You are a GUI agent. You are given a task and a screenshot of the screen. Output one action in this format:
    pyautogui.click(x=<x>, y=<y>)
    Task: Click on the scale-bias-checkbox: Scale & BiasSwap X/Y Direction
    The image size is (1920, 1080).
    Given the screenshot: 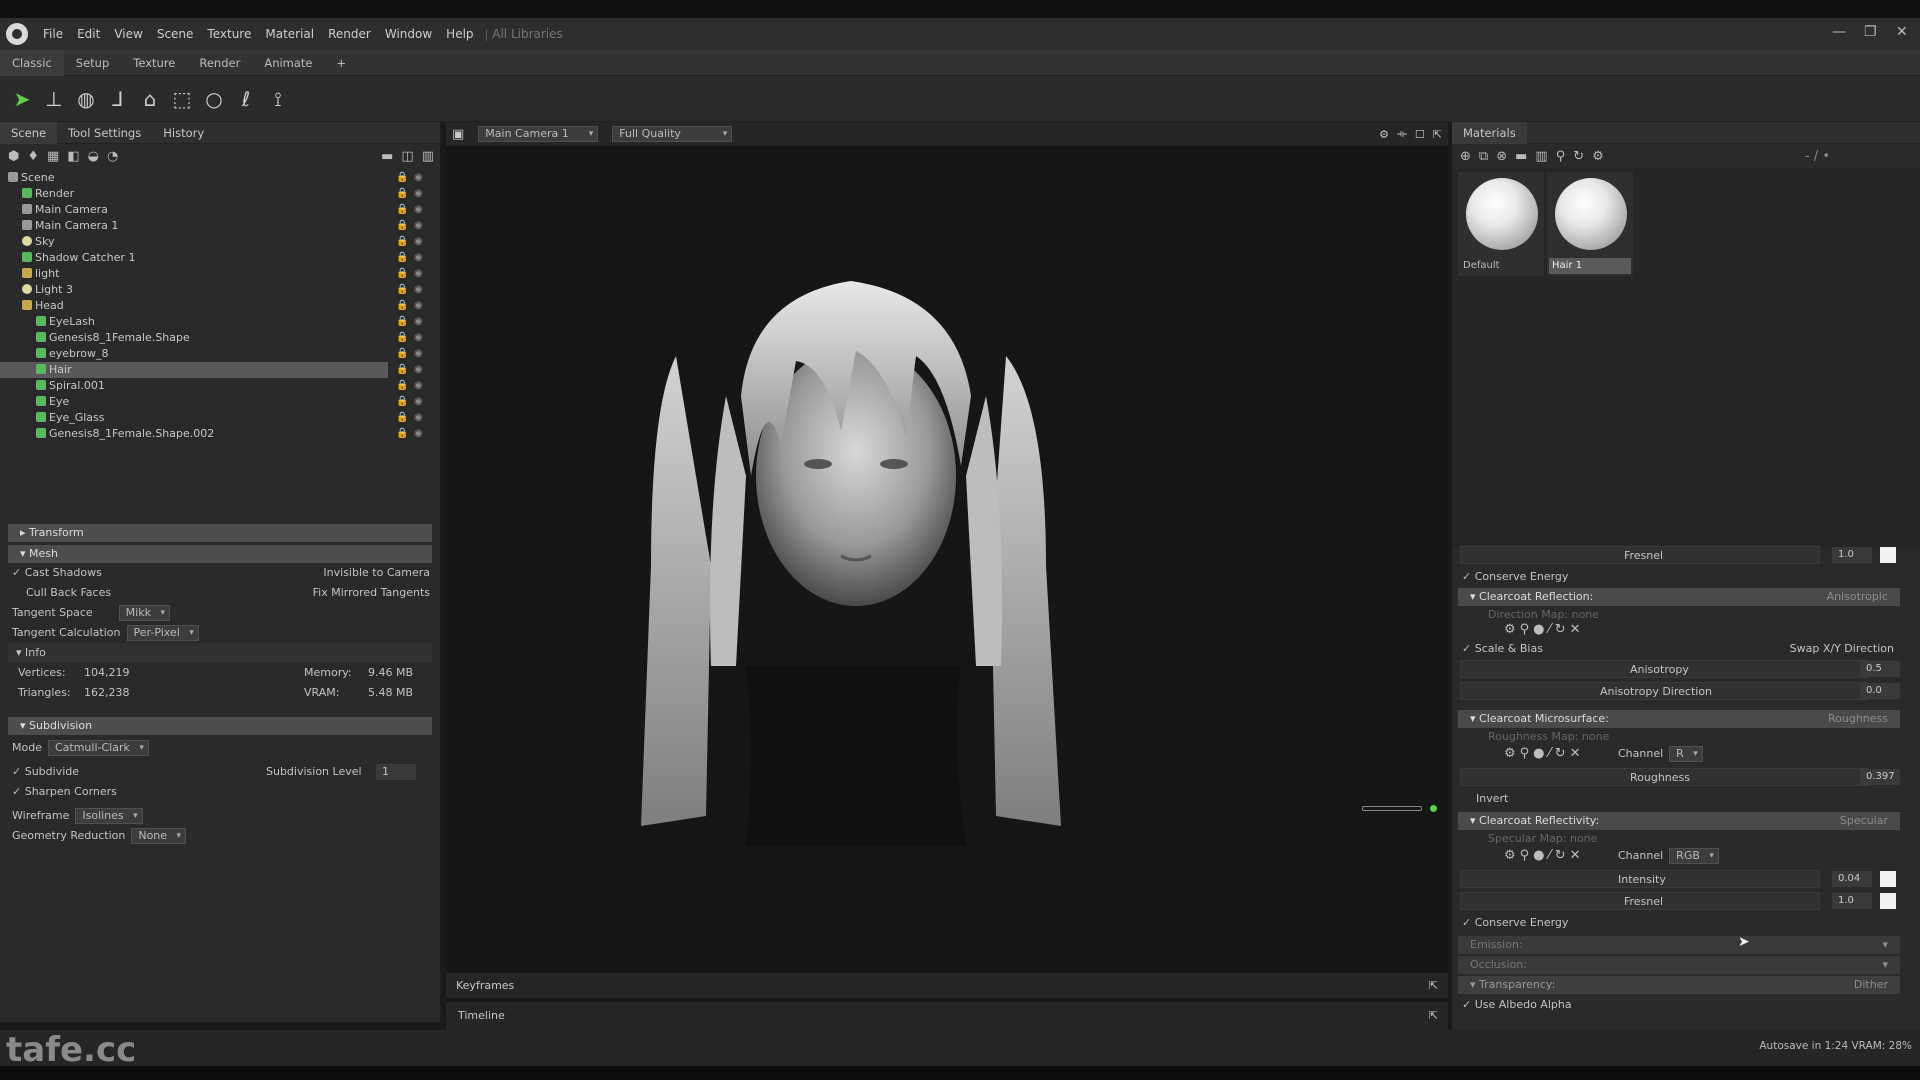 What is the action you would take?
    pyautogui.click(x=1676, y=649)
    